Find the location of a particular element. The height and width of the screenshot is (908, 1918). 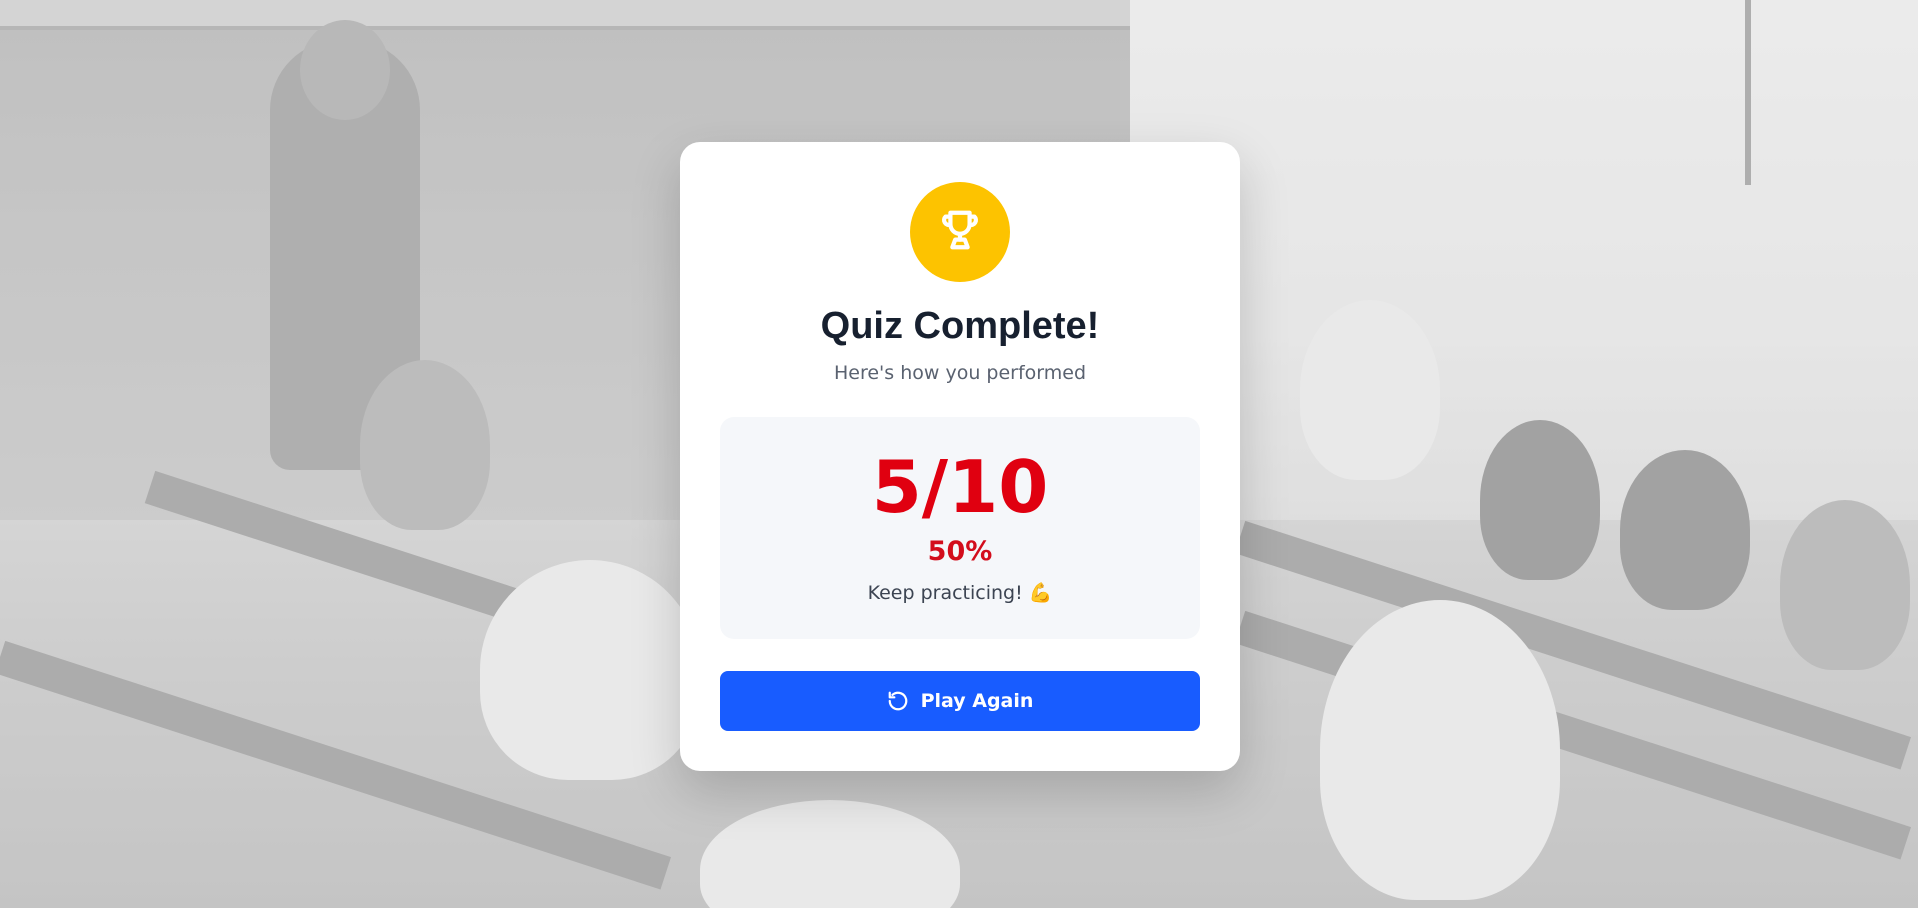

play-again-button: Play Again is located at coordinates (960, 701).